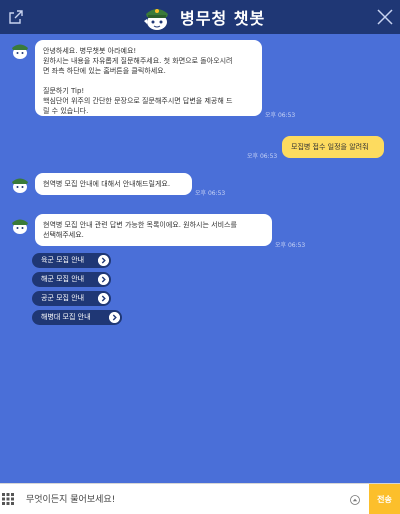 The height and width of the screenshot is (514, 400). What do you see at coordinates (223, 18) in the screenshot?
I see `chatbot-title: 병무청 챗봇` at bounding box center [223, 18].